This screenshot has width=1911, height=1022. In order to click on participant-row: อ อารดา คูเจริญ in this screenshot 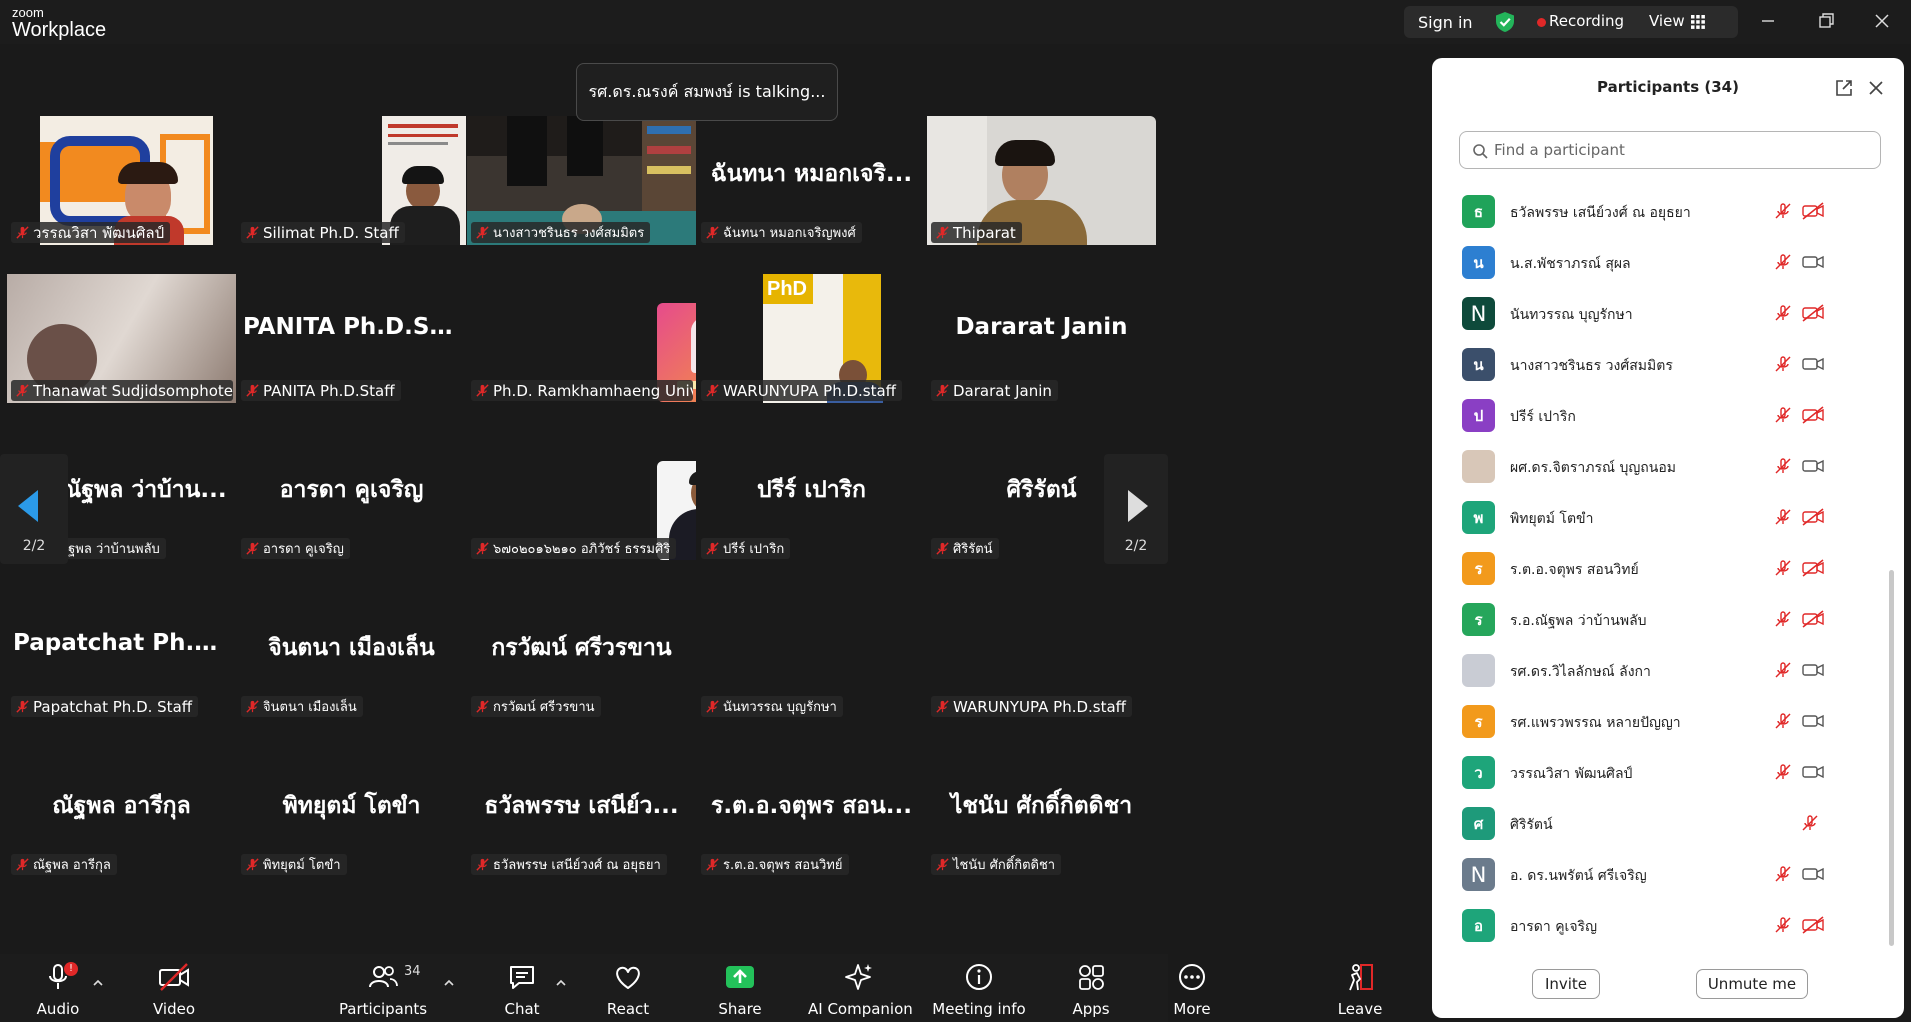, I will do `click(1662, 925)`.